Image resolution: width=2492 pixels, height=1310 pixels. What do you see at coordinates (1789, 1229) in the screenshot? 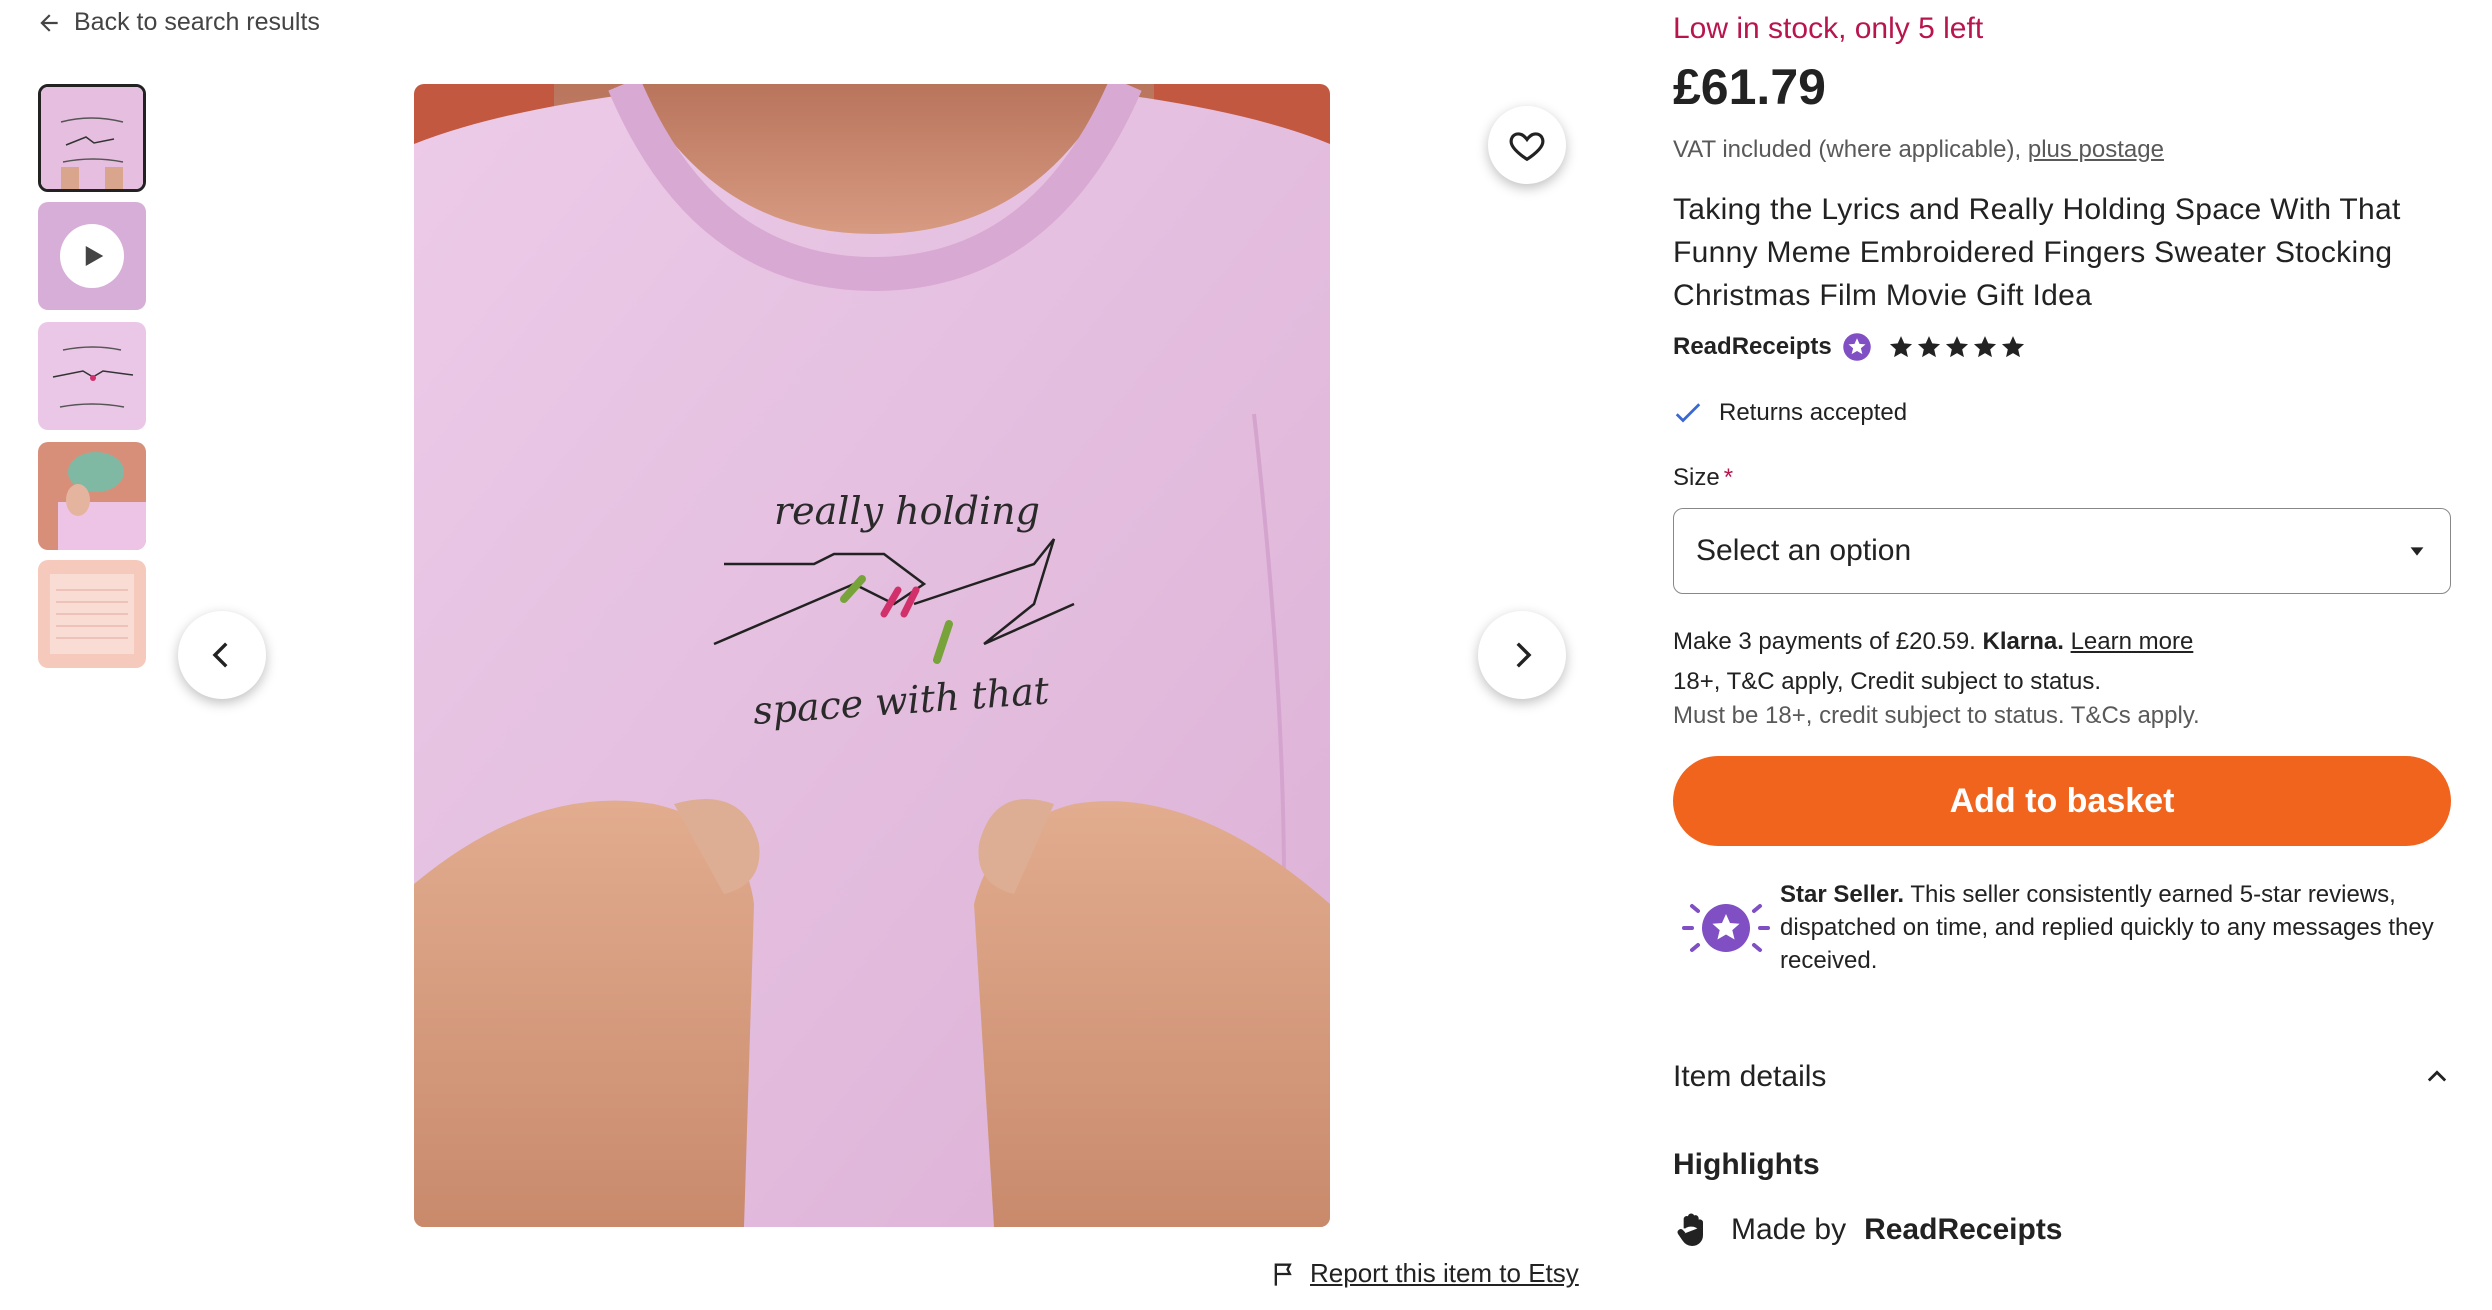
I see `made-by-prefix: Made by` at bounding box center [1789, 1229].